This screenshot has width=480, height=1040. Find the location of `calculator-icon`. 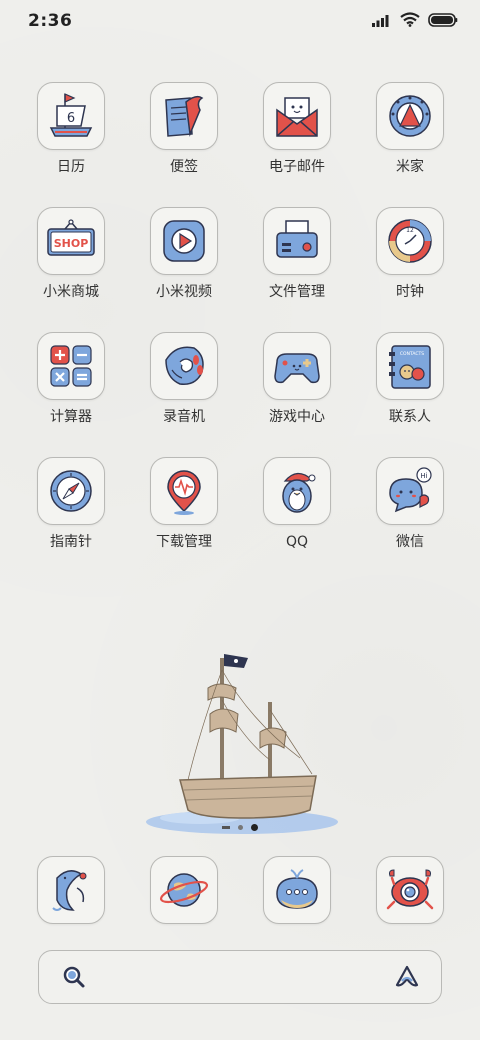

calculator-icon is located at coordinates (71, 366).